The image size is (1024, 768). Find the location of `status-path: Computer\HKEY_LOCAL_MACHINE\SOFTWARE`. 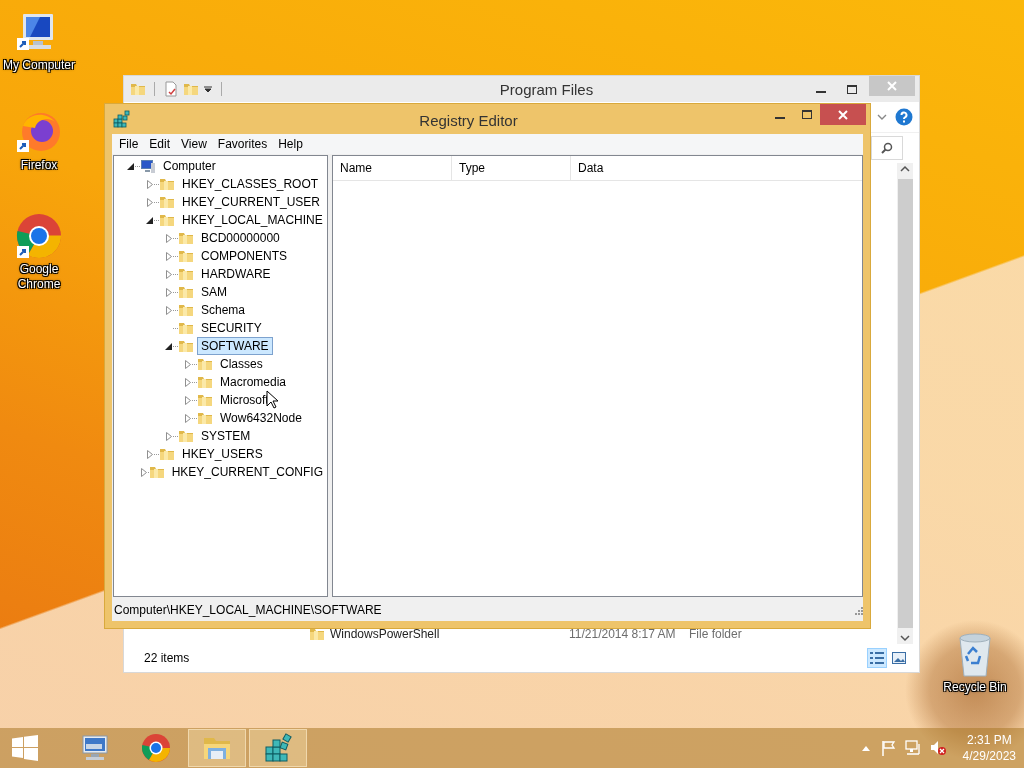

status-path: Computer\HKEY_LOCAL_MACHINE\SOFTWARE is located at coordinates (248, 610).